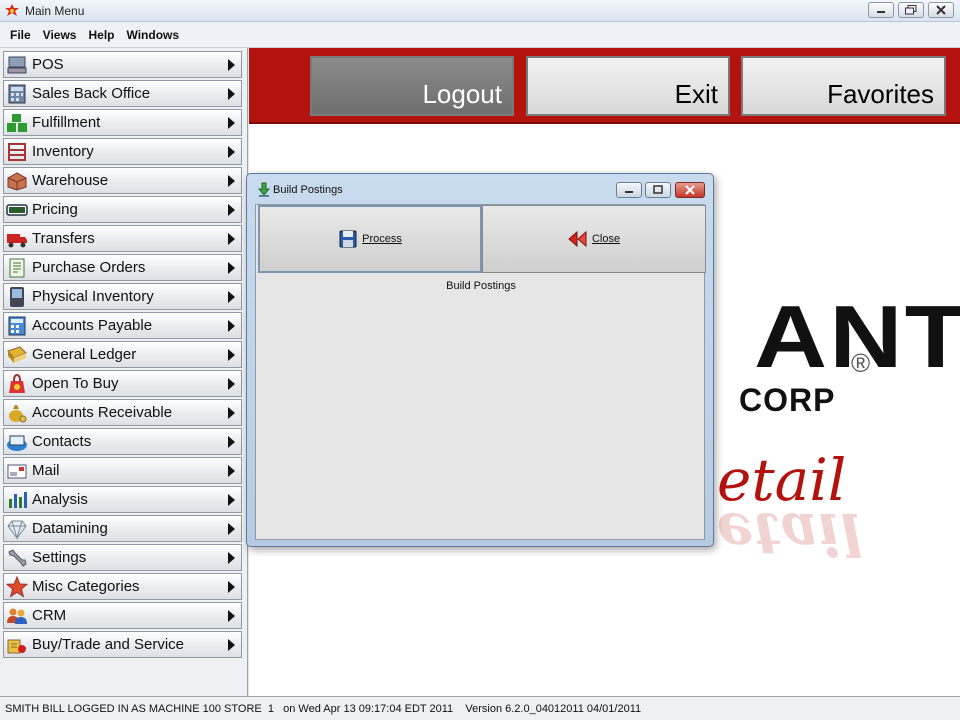 The image size is (960, 720). I want to click on window-title: Main Menu, so click(55, 11).